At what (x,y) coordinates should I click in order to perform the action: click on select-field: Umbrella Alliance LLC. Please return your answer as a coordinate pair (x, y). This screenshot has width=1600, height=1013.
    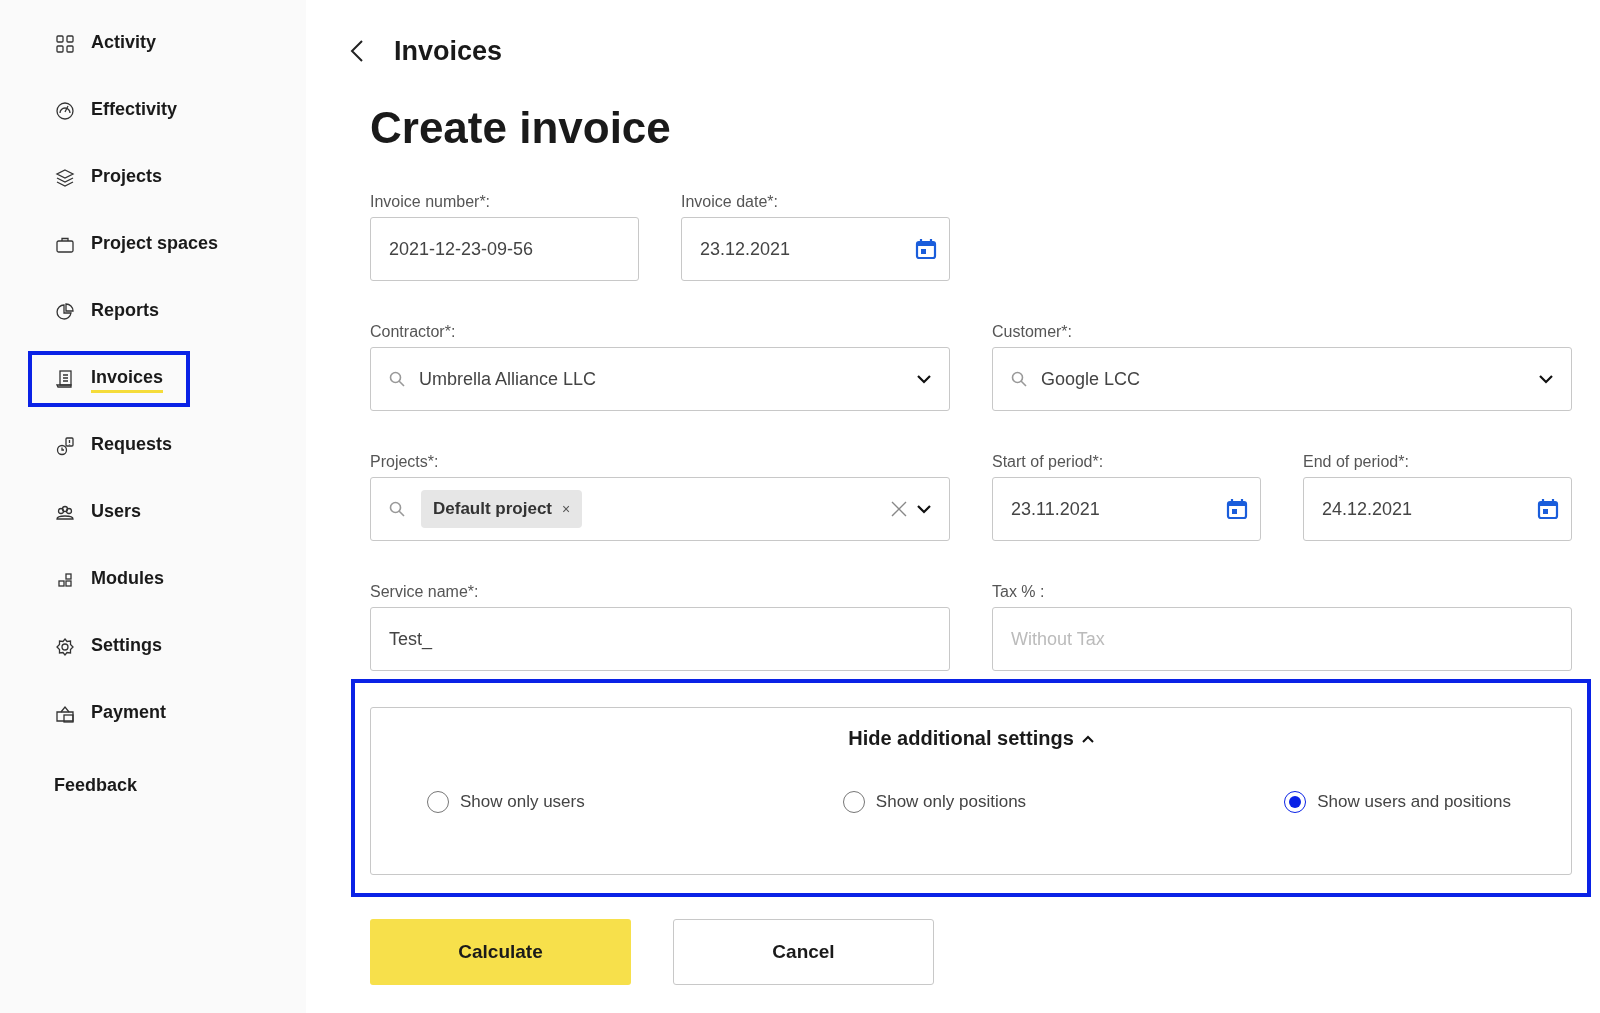
    Looking at the image, I should click on (660, 379).